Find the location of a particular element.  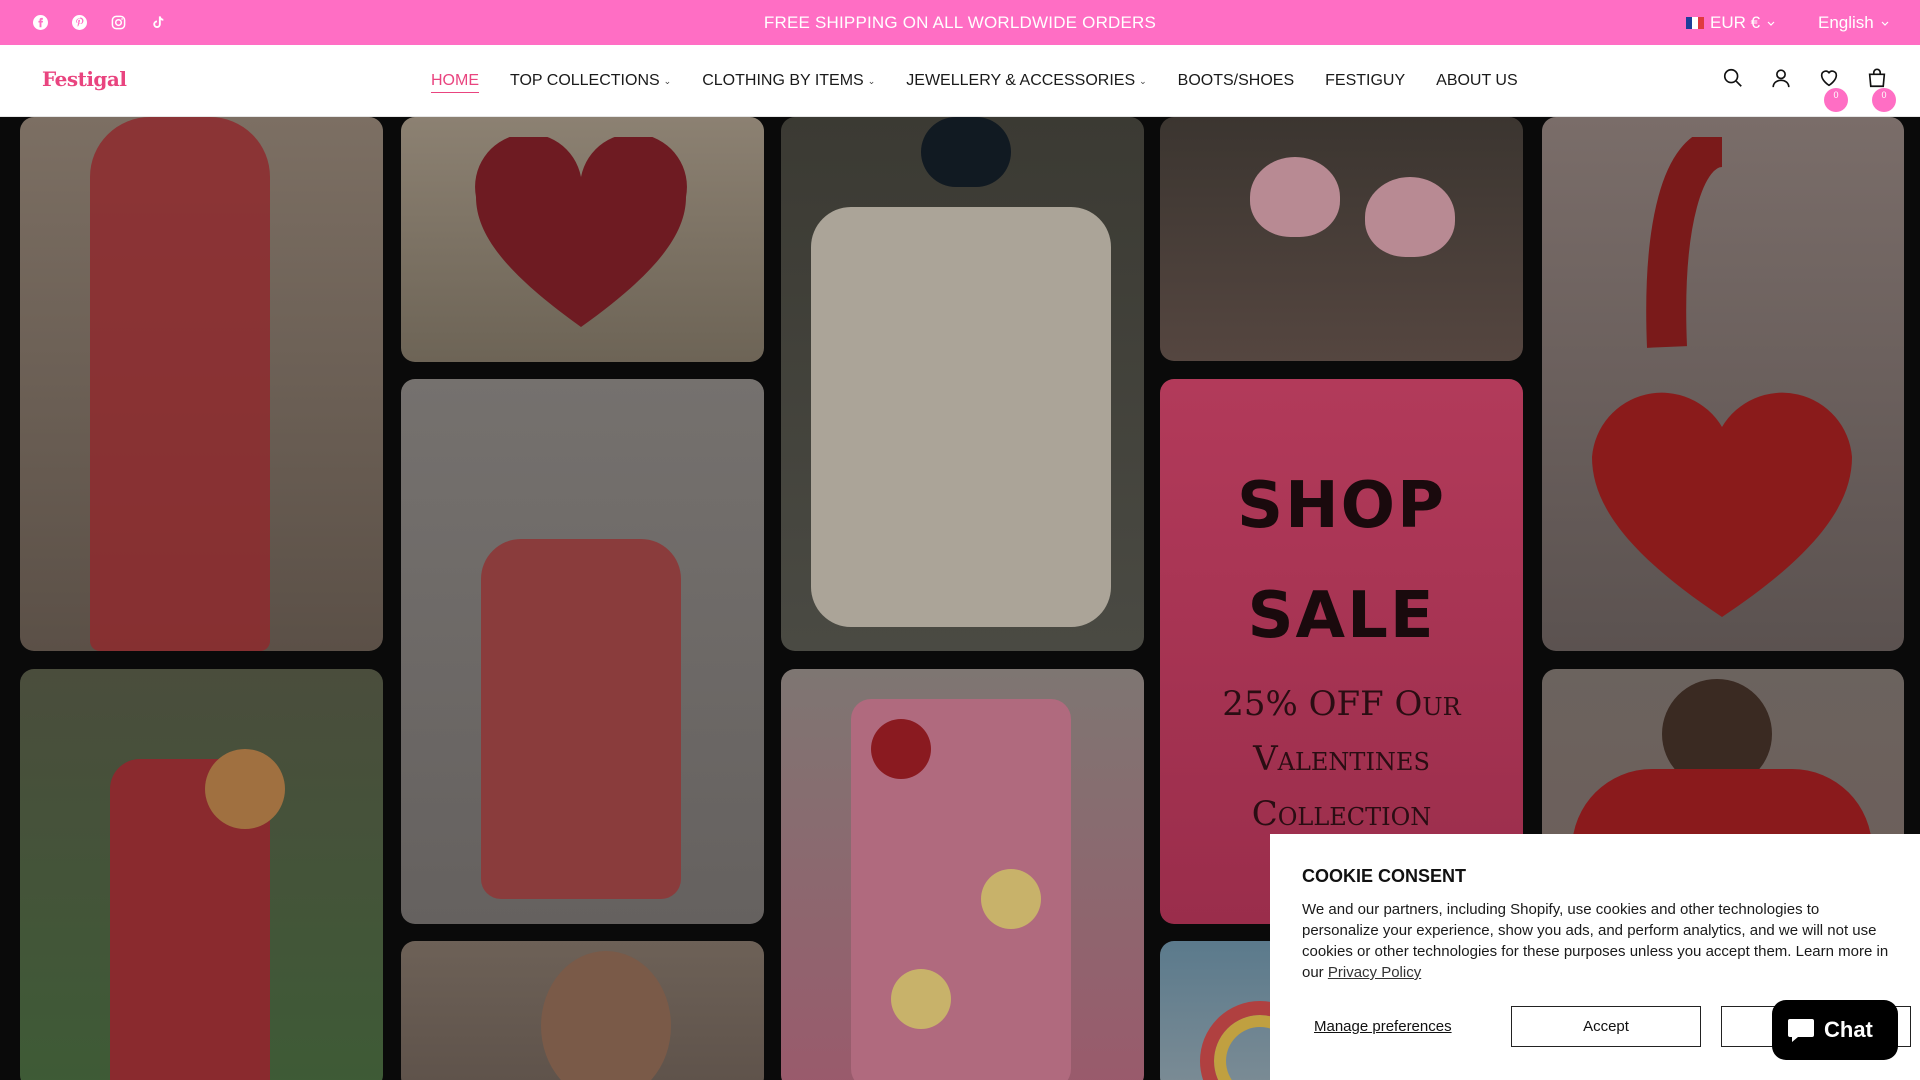

privacy-policy-link: Privacy Policy is located at coordinates (1374, 972).